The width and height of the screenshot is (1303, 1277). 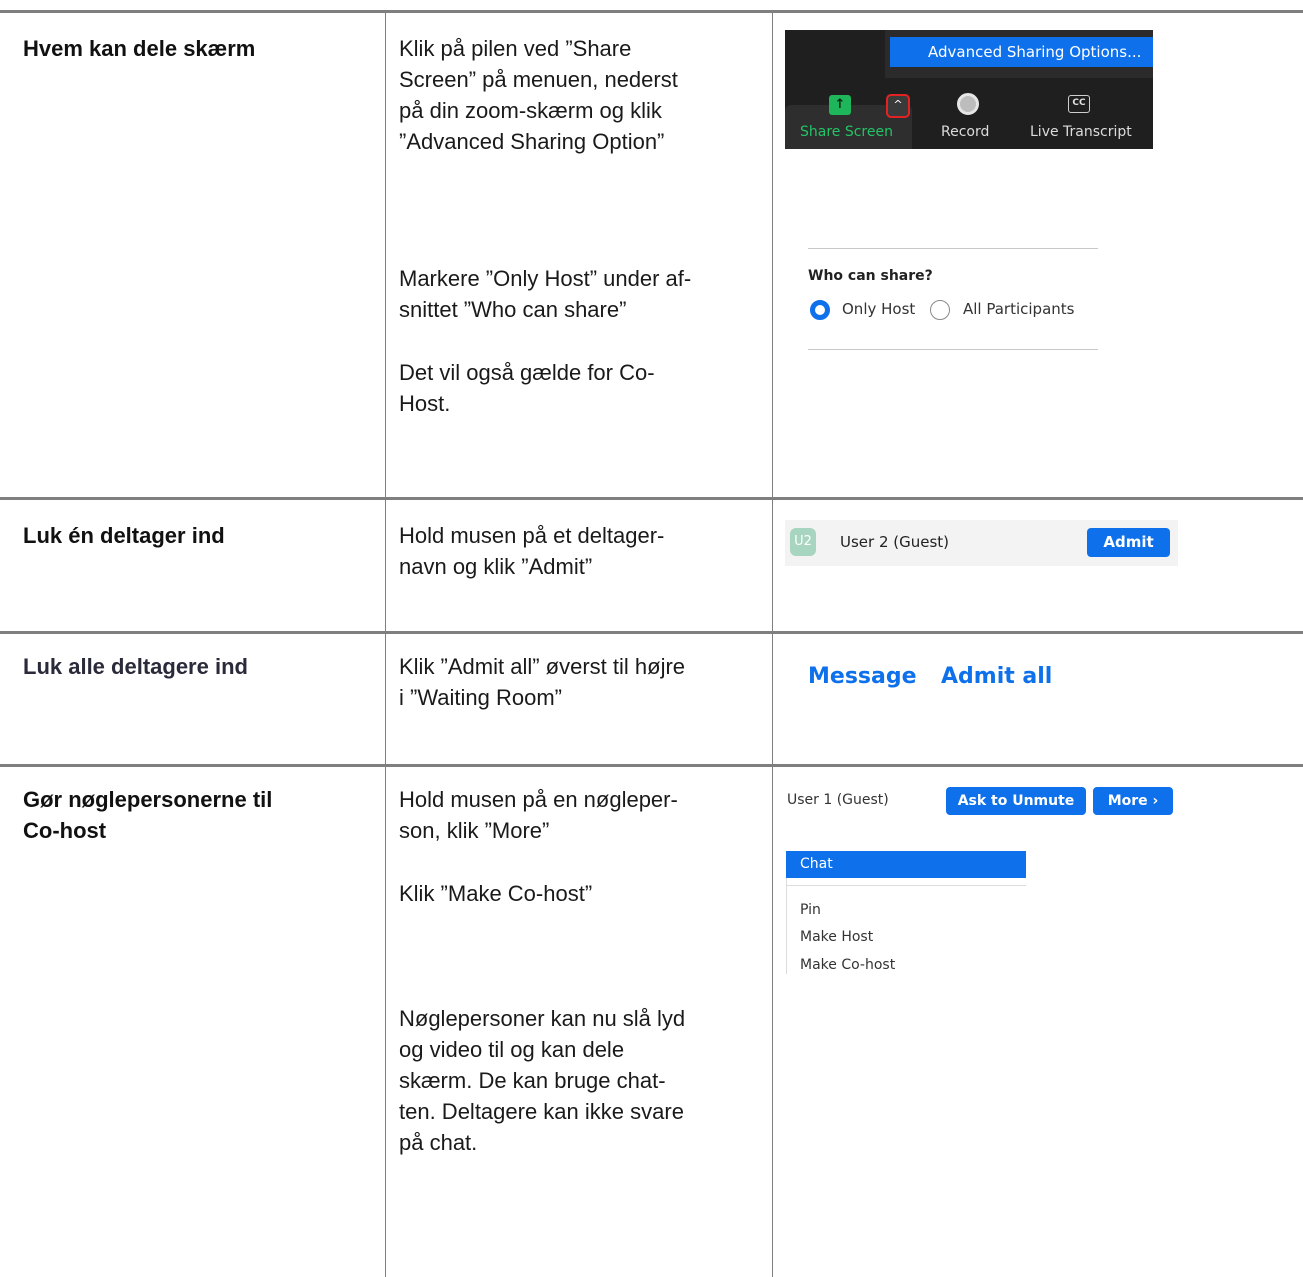 What do you see at coordinates (538, 799) in the screenshot?
I see `row4-desc-line: Hold musen på en nøgleper-` at bounding box center [538, 799].